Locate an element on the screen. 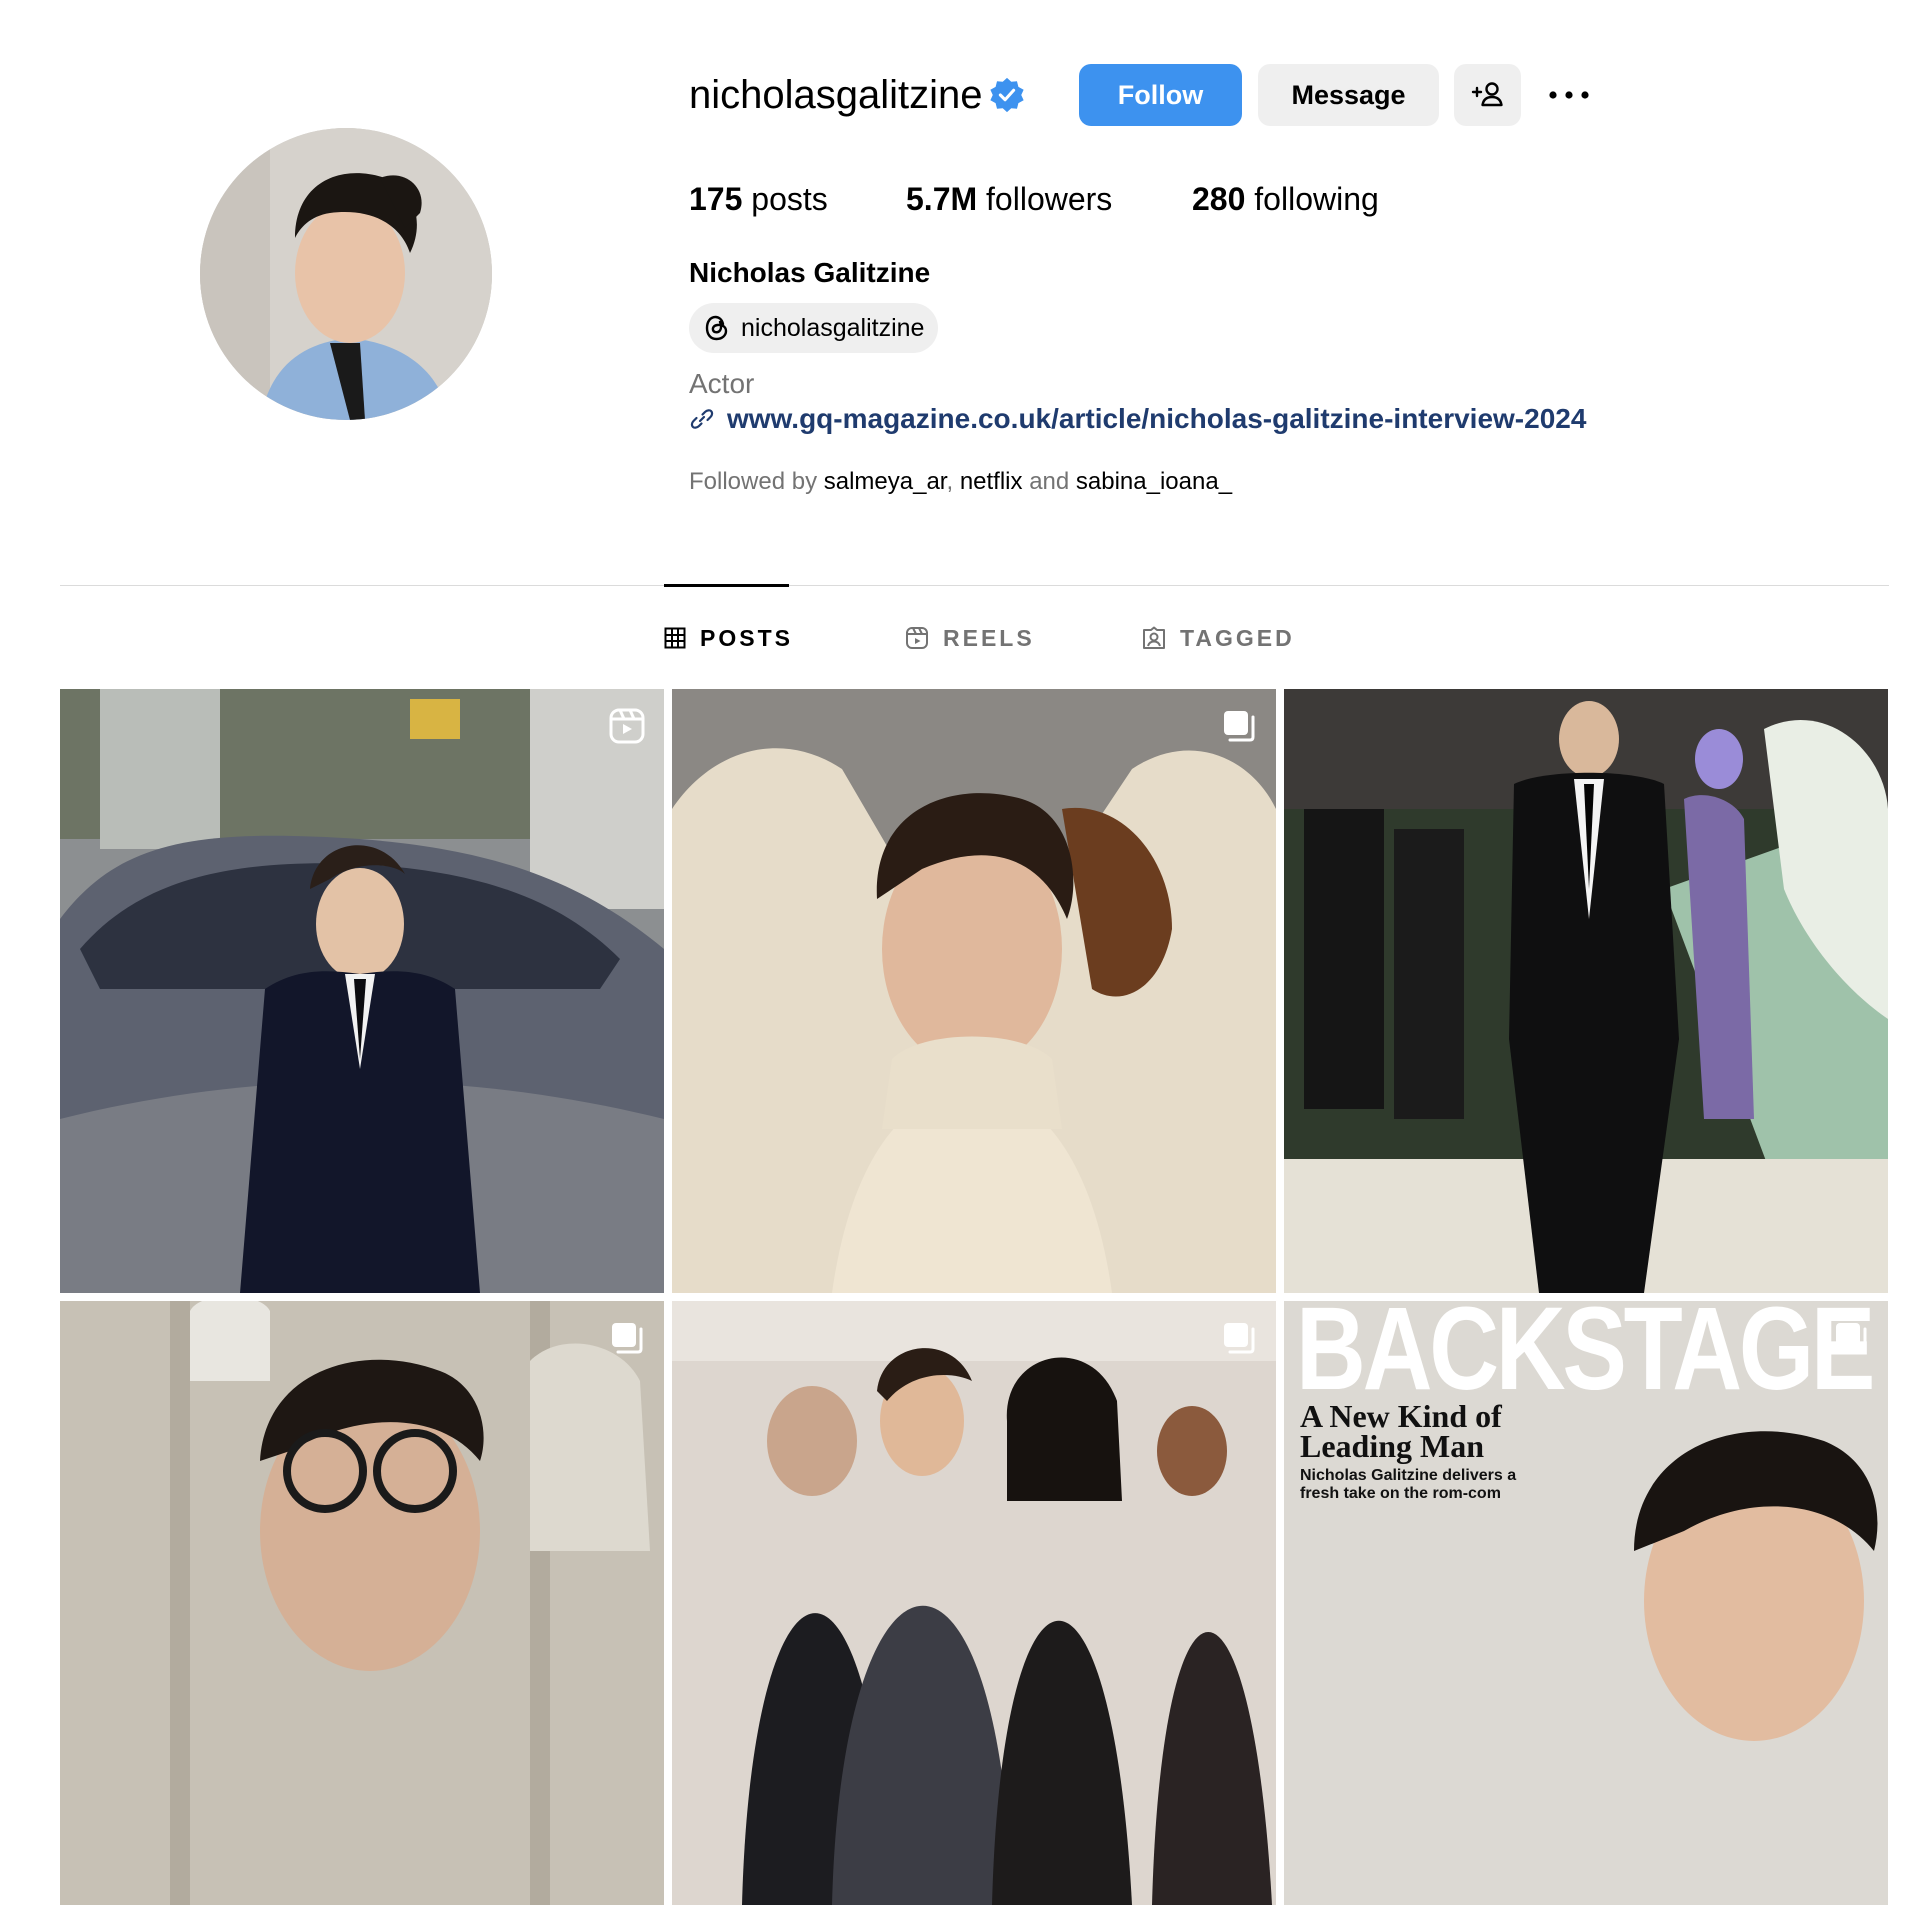 The height and width of the screenshot is (1905, 1920). tab-reels: REELS is located at coordinates (970, 638).